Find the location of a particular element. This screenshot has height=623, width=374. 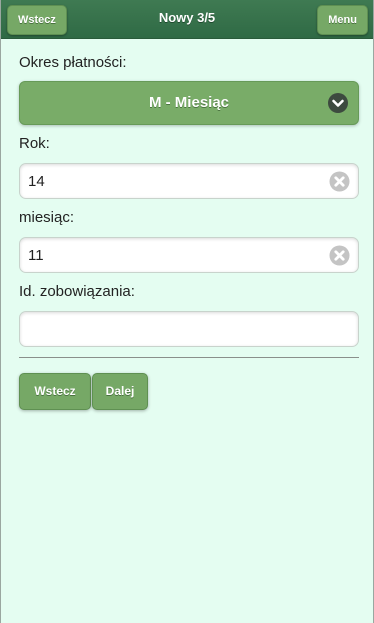

month-label: miesiąc: is located at coordinates (47, 217).